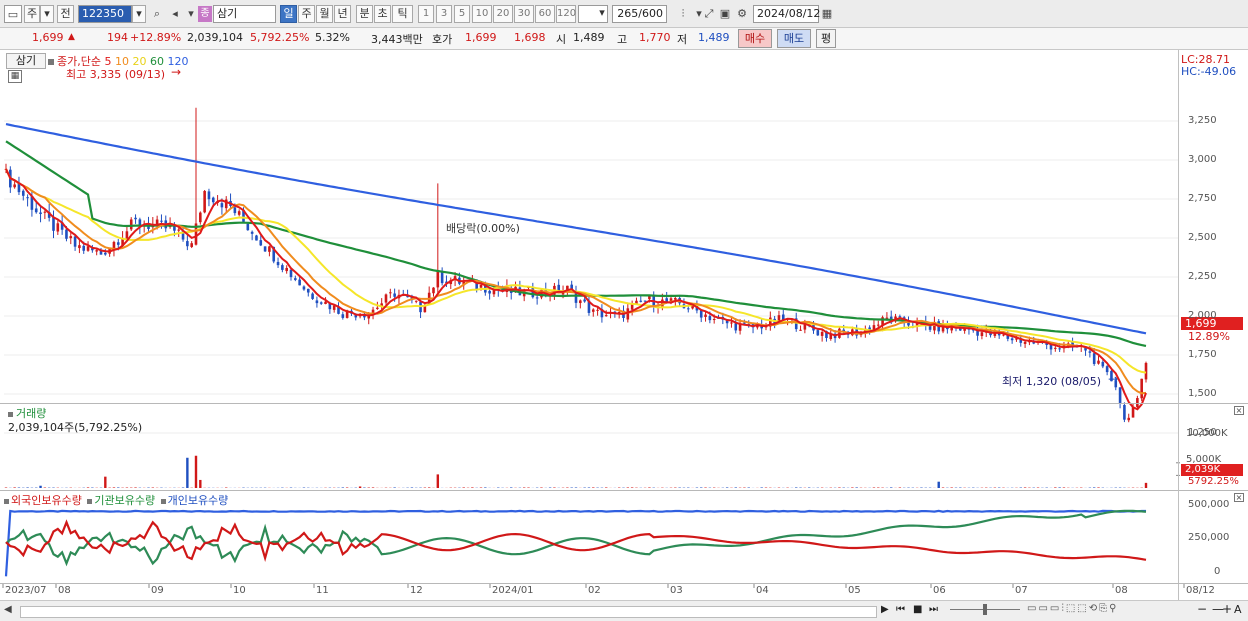  I want to click on y-axis-divider, so click(1178, 325).